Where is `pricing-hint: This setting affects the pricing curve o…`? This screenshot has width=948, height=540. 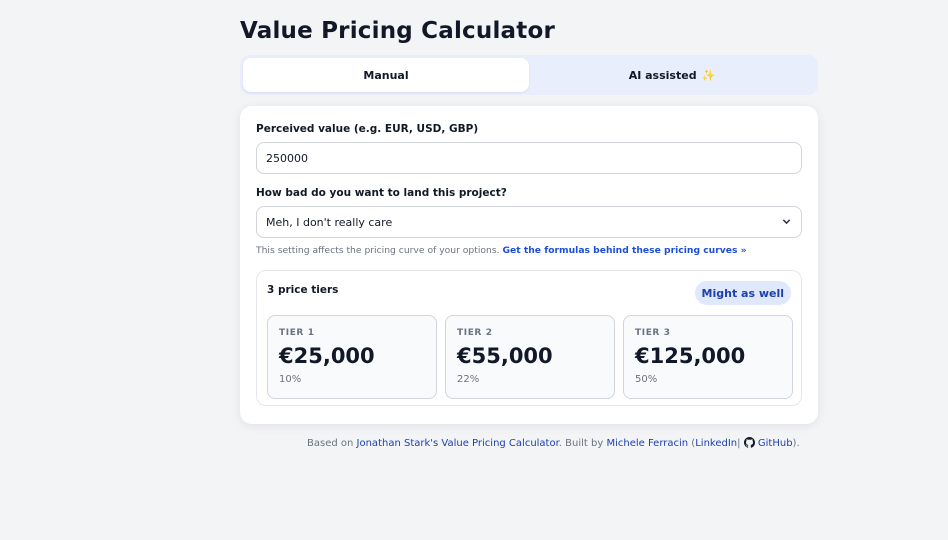
pricing-hint: This setting affects the pricing curve o… is located at coordinates (501, 250).